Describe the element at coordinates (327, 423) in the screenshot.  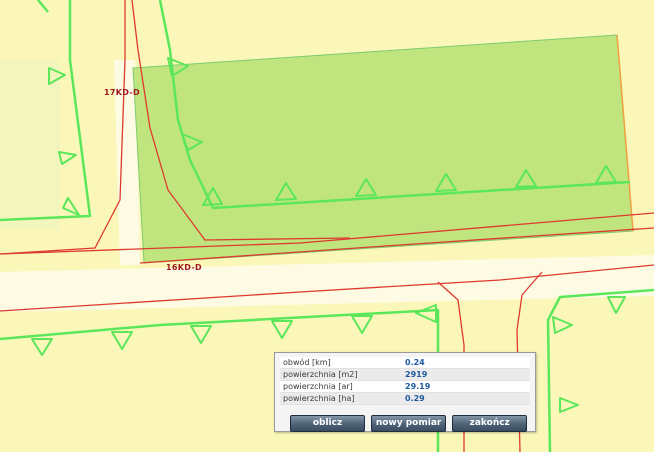
I see `calculate-button: oblicz` at that location.